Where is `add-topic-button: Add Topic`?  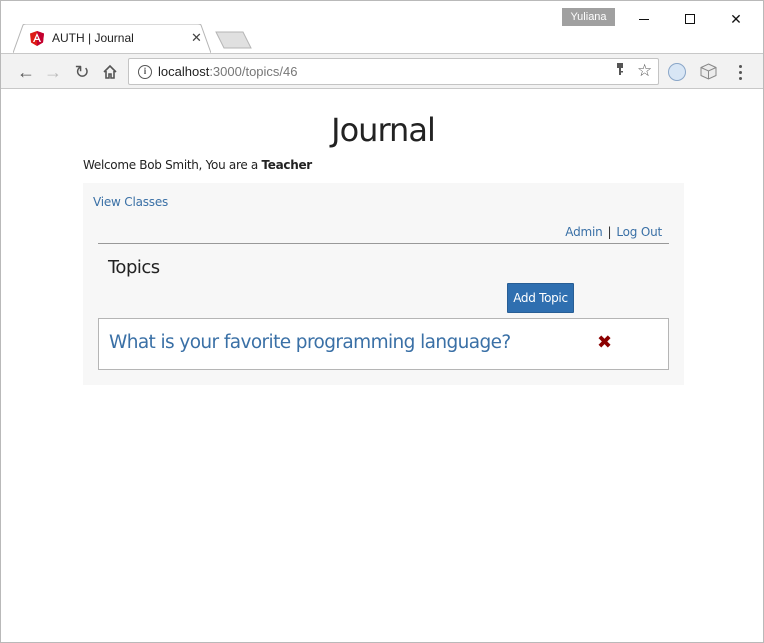 add-topic-button: Add Topic is located at coordinates (540, 298).